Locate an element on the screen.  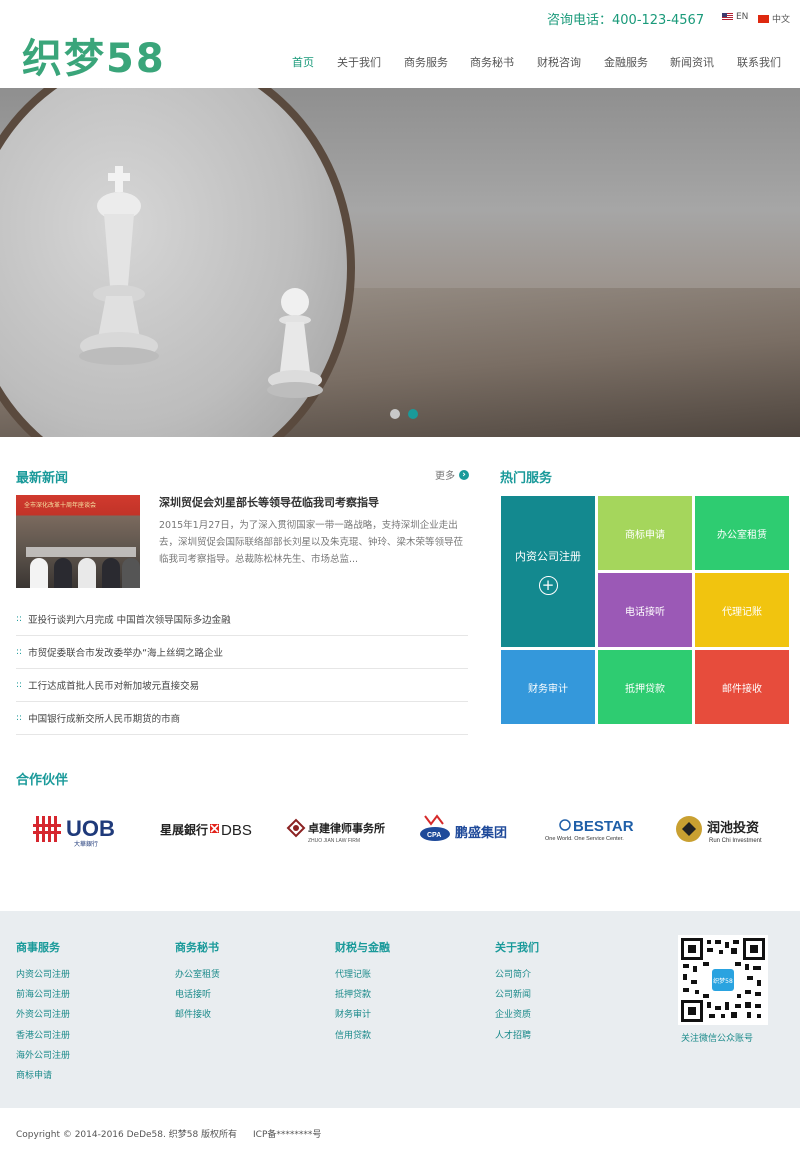
footer-column-secretary: 商务秘书 办公室租赁 电话接听 邮件接收 is located at coordinates (197, 982).